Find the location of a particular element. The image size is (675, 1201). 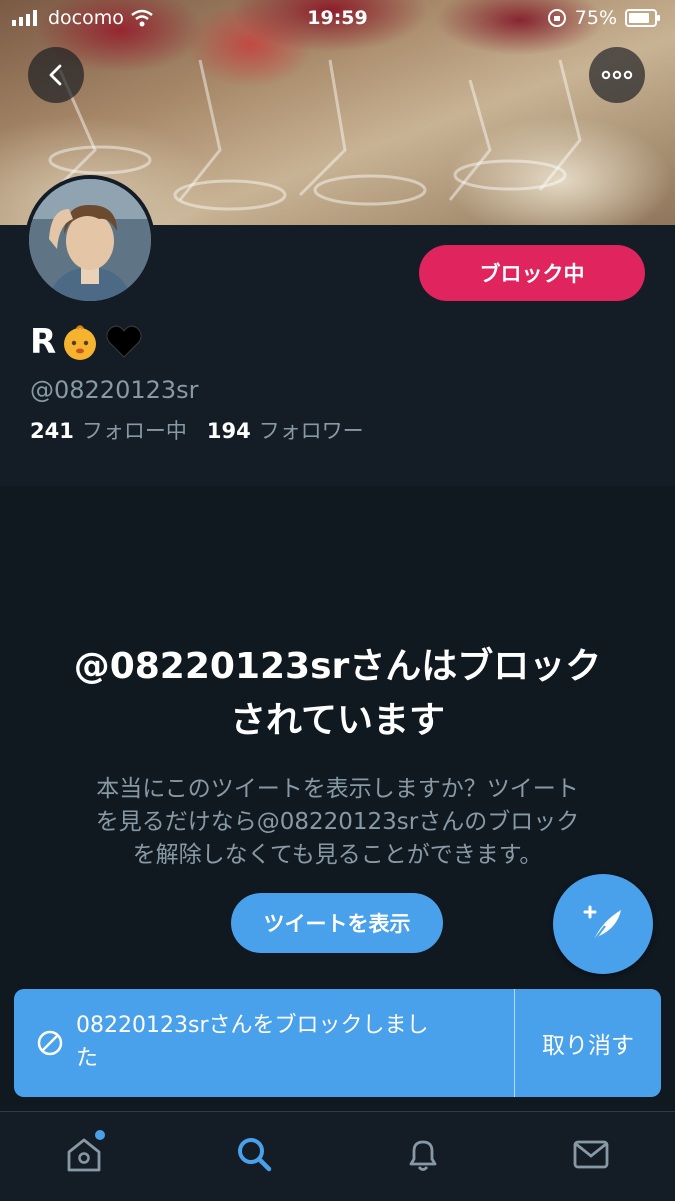

baby-emoji-icon is located at coordinates (80, 342).